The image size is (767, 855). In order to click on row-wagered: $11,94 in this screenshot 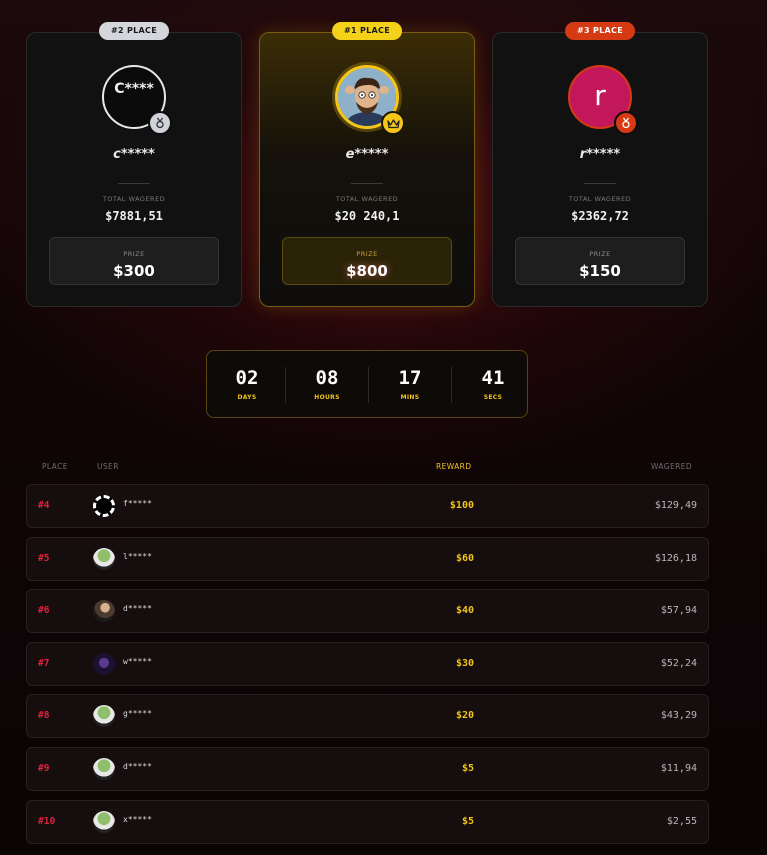, I will do `click(678, 768)`.